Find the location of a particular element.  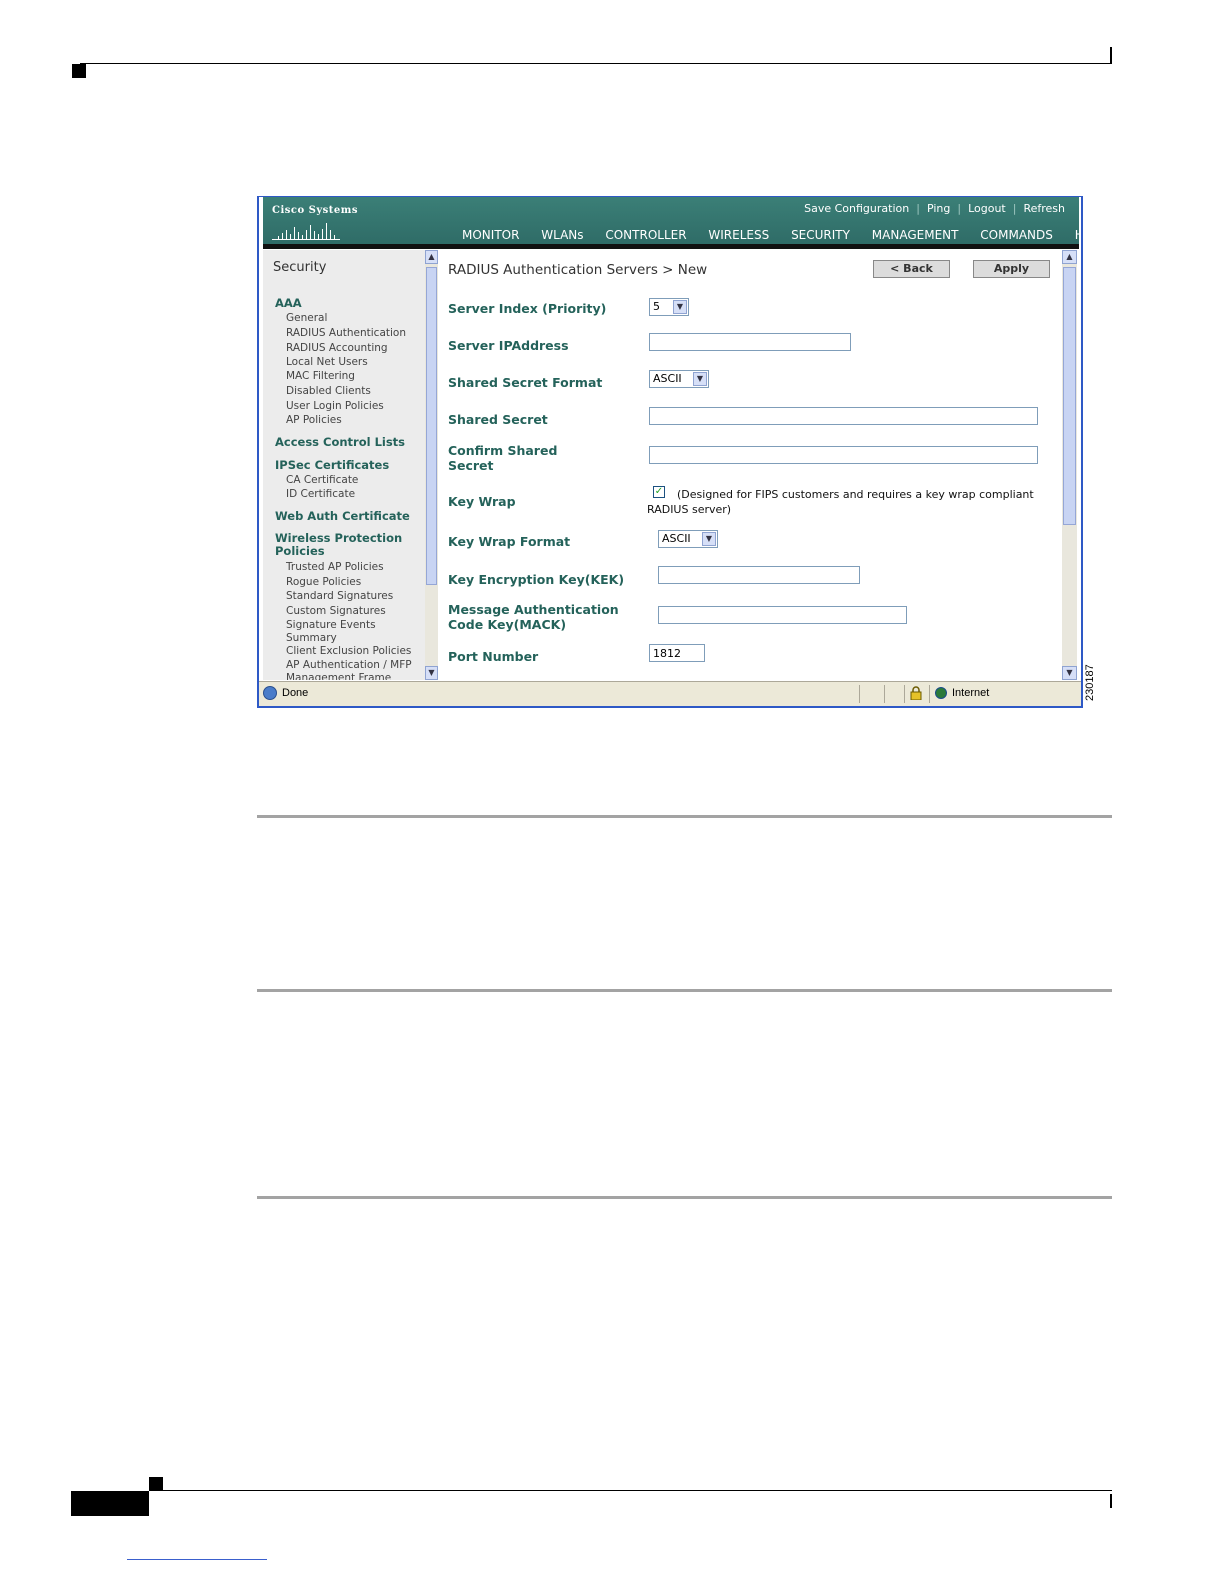

sidebar-item-ap-policies: AP Policies is located at coordinates (314, 420).